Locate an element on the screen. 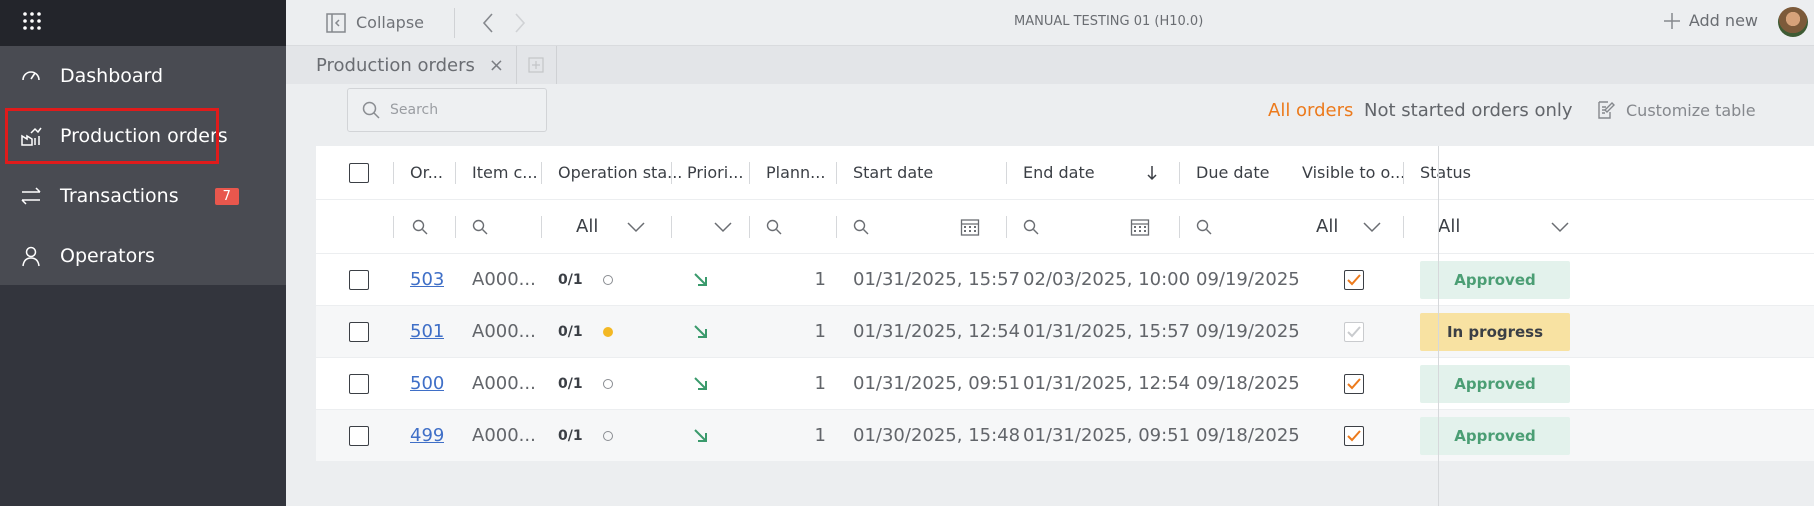 Image resolution: width=1814 pixels, height=506 pixels. forward-arrow-icon is located at coordinates (520, 23).